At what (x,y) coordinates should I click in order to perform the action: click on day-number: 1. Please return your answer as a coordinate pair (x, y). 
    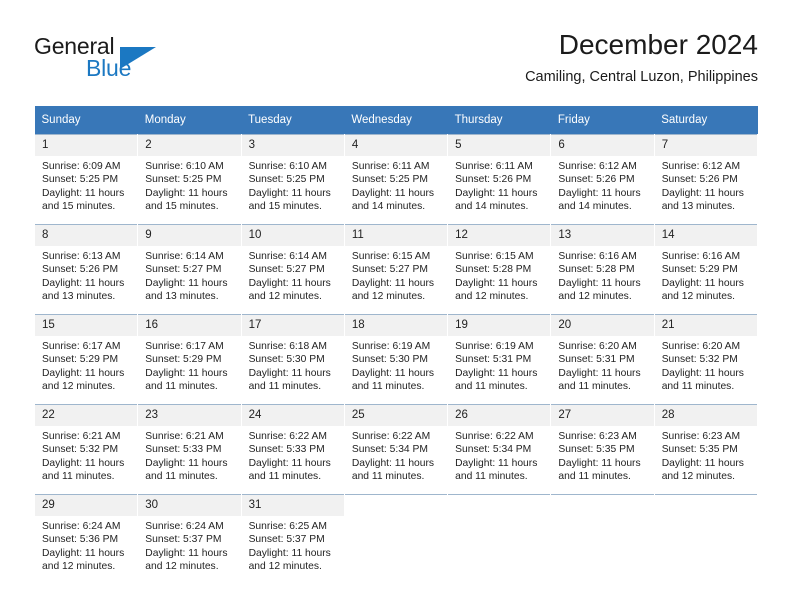
    Looking at the image, I should click on (86, 145).